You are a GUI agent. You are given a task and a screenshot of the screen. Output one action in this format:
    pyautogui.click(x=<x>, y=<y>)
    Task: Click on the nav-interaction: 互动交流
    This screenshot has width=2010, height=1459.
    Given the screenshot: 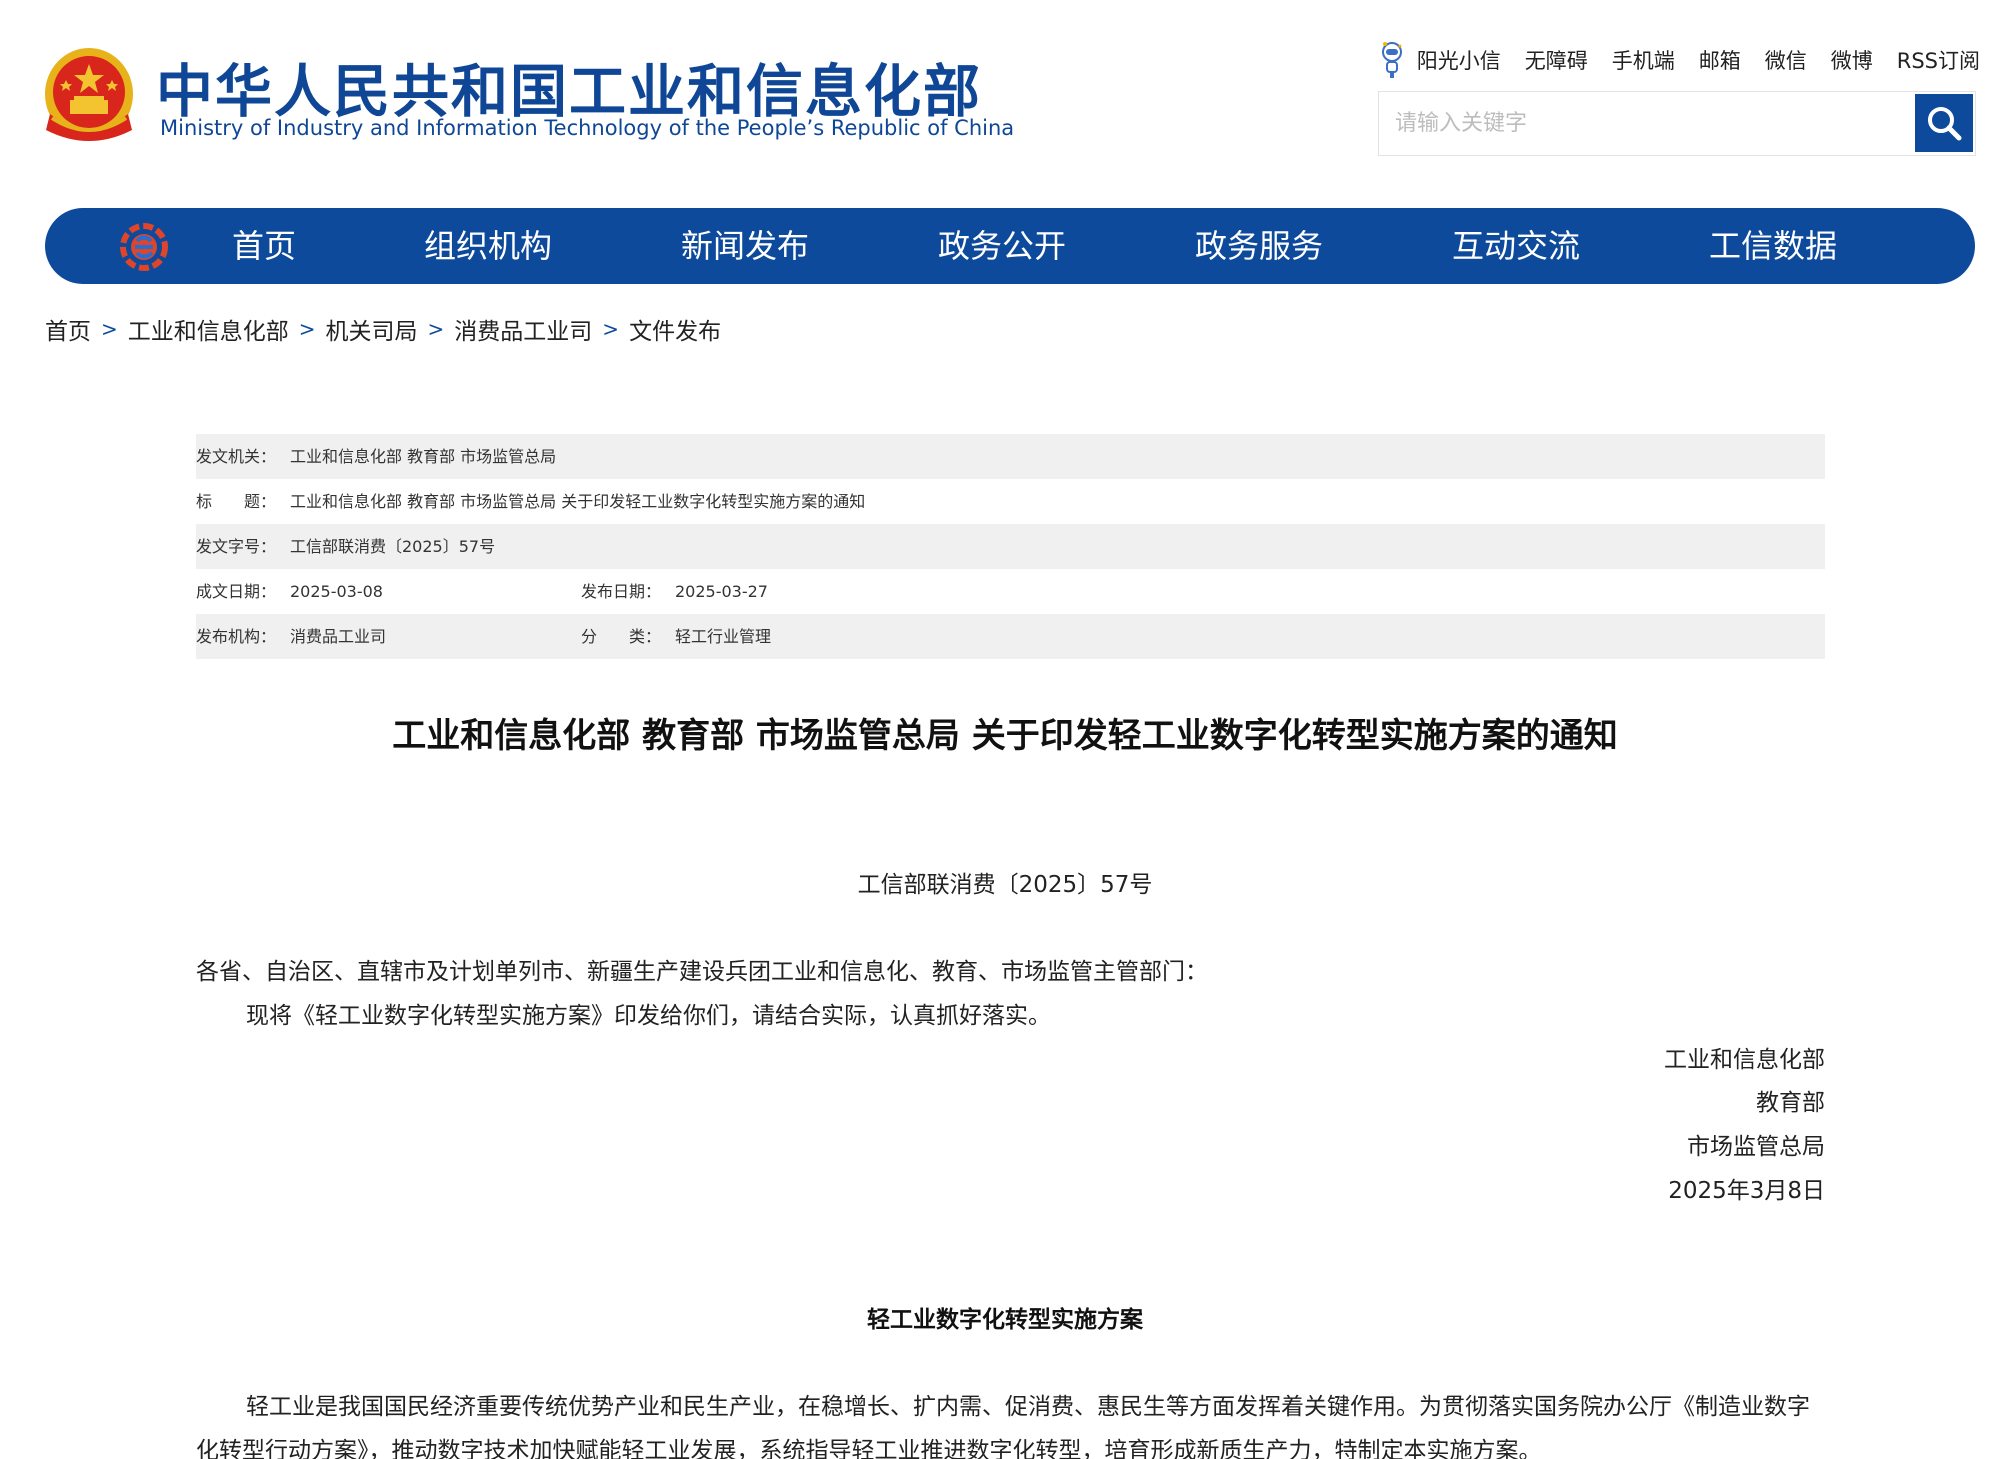 What is the action you would take?
    pyautogui.click(x=1516, y=246)
    